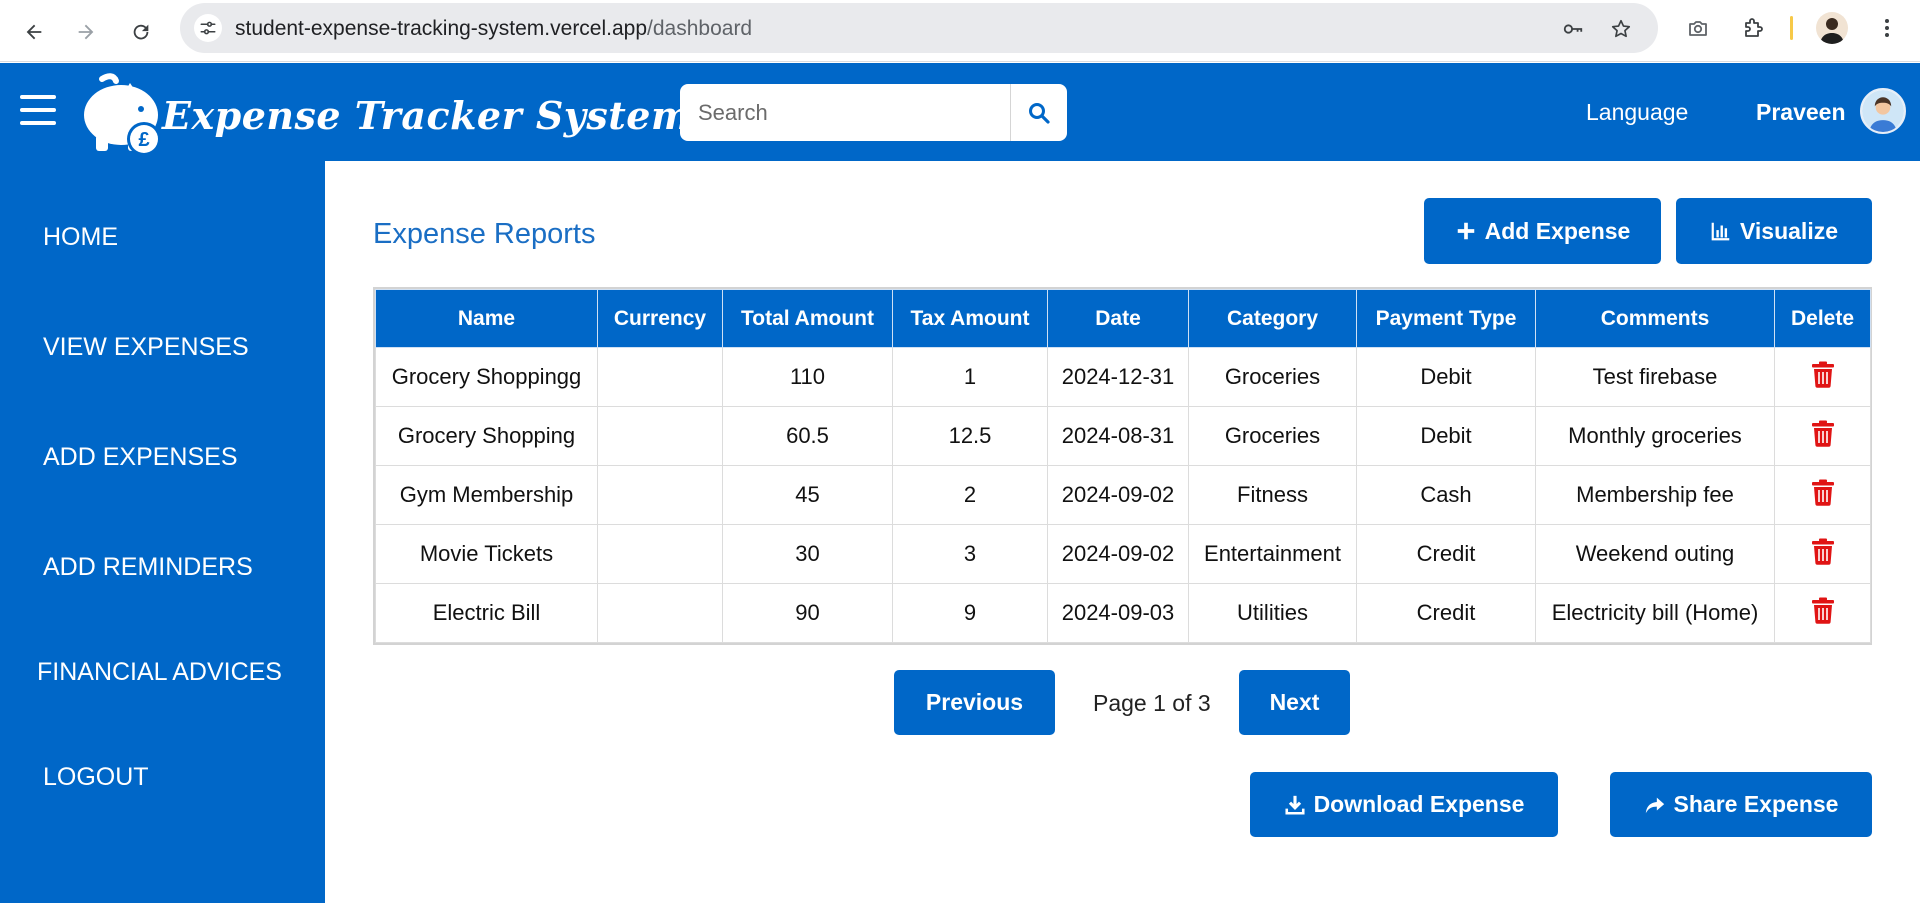 This screenshot has width=1920, height=903. I want to click on screenshot-button, so click(1698, 28).